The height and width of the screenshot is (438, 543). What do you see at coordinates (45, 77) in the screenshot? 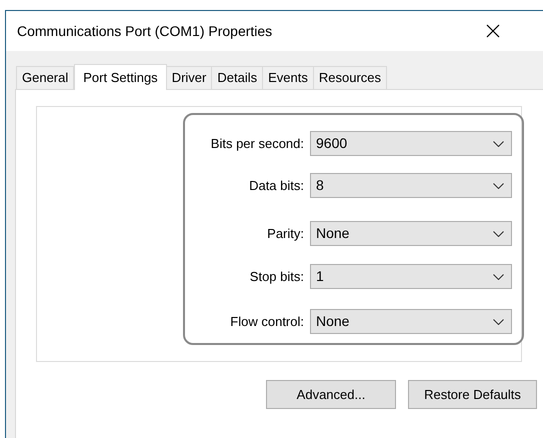
I see `tab: General` at bounding box center [45, 77].